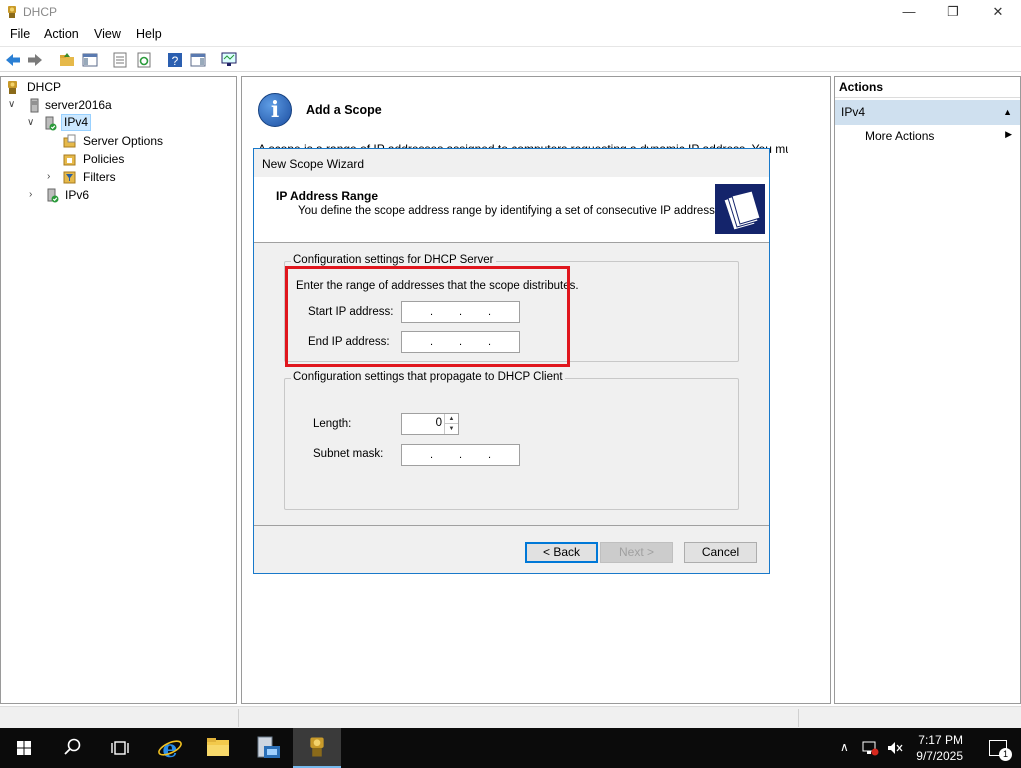  I want to click on stepper-down-icon: ▼, so click(451, 429).